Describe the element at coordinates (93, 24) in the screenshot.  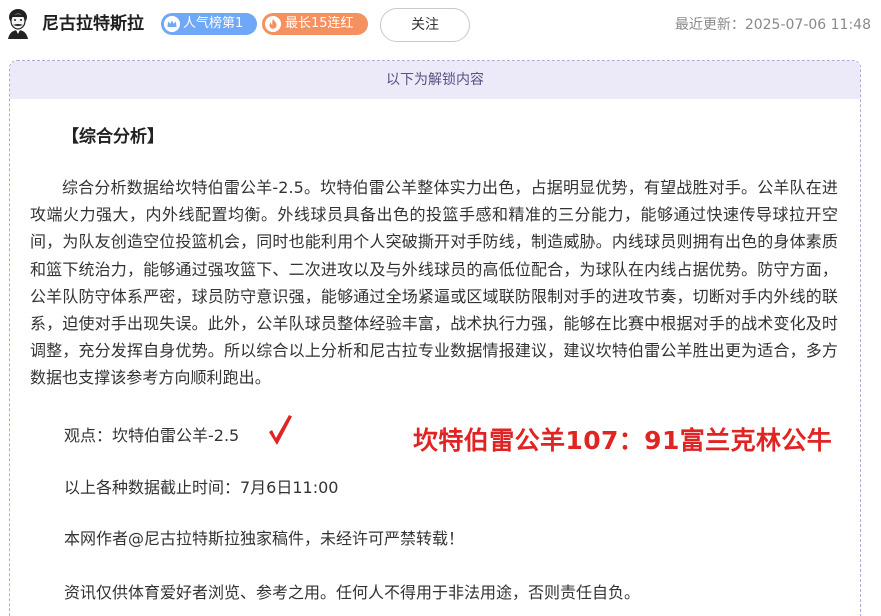
I see `author-name: 尼古拉特斯拉` at that location.